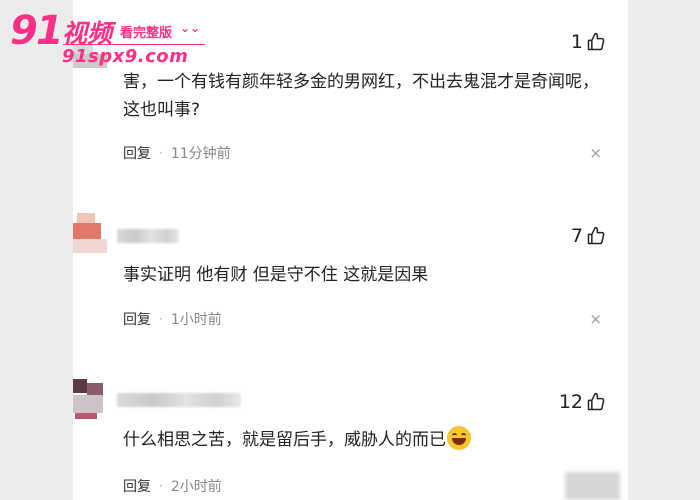 This screenshot has height=500, width=700. Describe the element at coordinates (664, 250) in the screenshot. I see `right-margin` at that location.